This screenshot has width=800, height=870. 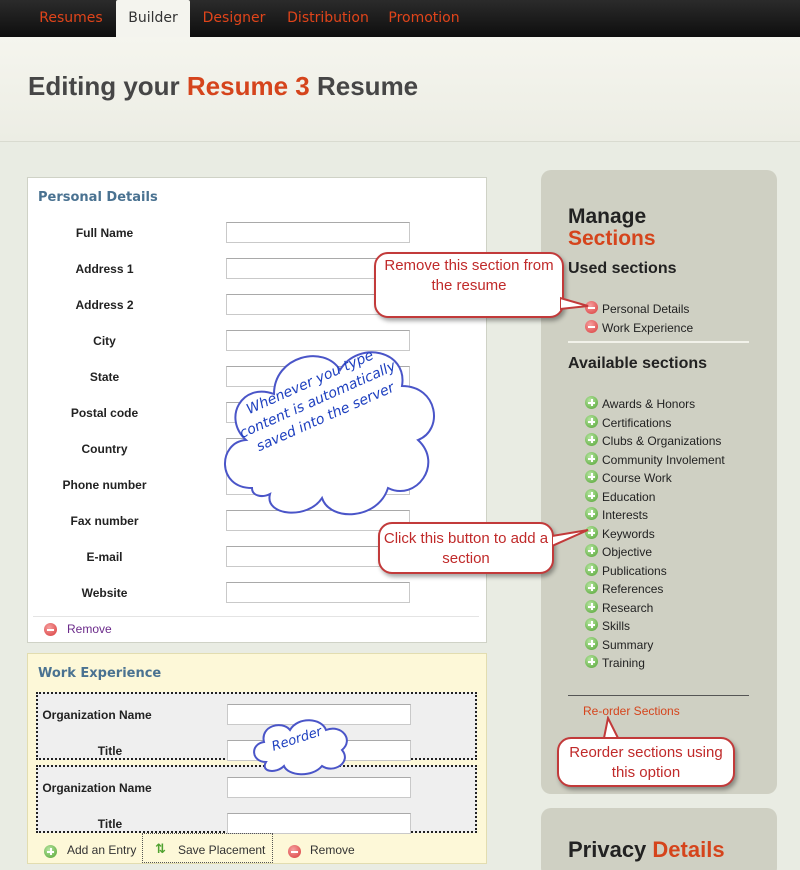 What do you see at coordinates (100, 673) in the screenshot?
I see `work-experience-title: Work Experience` at bounding box center [100, 673].